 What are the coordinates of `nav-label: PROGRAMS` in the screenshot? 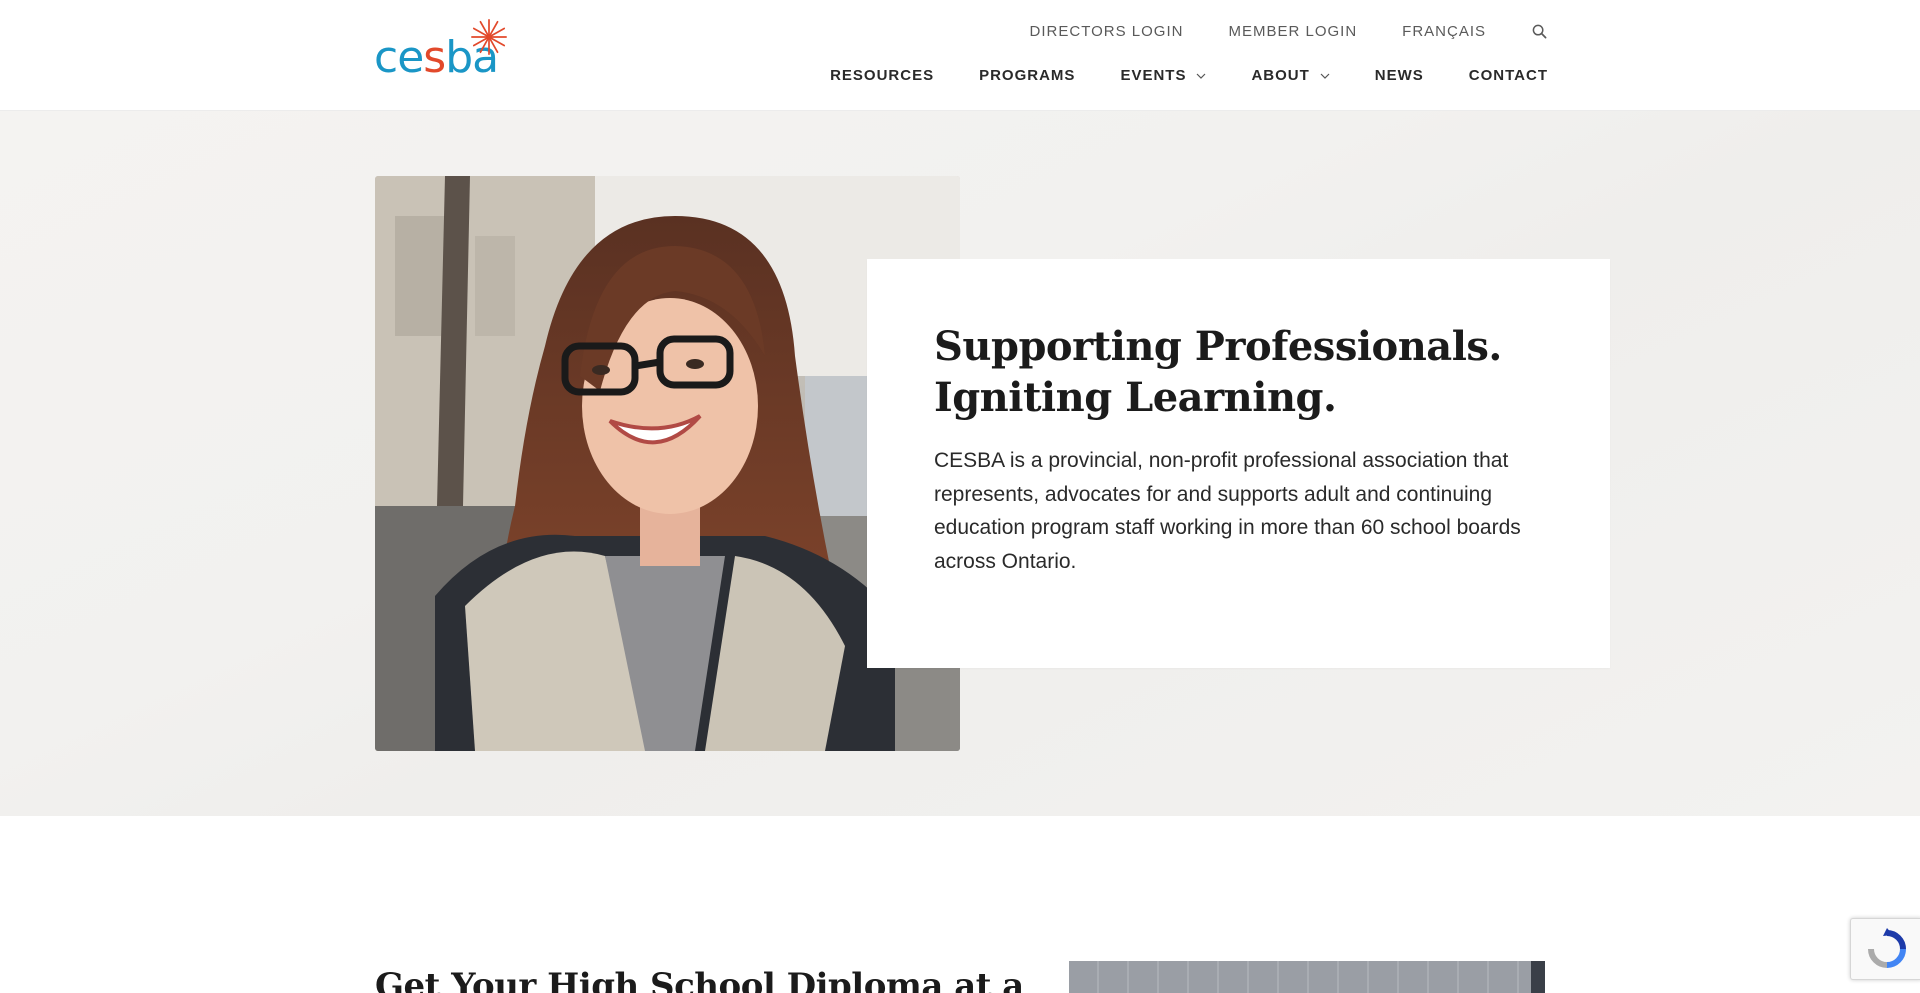 It's located at (1027, 75).